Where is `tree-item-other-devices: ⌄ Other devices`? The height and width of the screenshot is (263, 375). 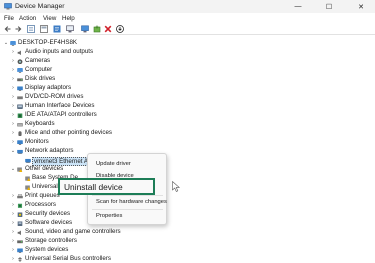
tree-item-other-devices: ⌄ Other devices is located at coordinates (187, 169).